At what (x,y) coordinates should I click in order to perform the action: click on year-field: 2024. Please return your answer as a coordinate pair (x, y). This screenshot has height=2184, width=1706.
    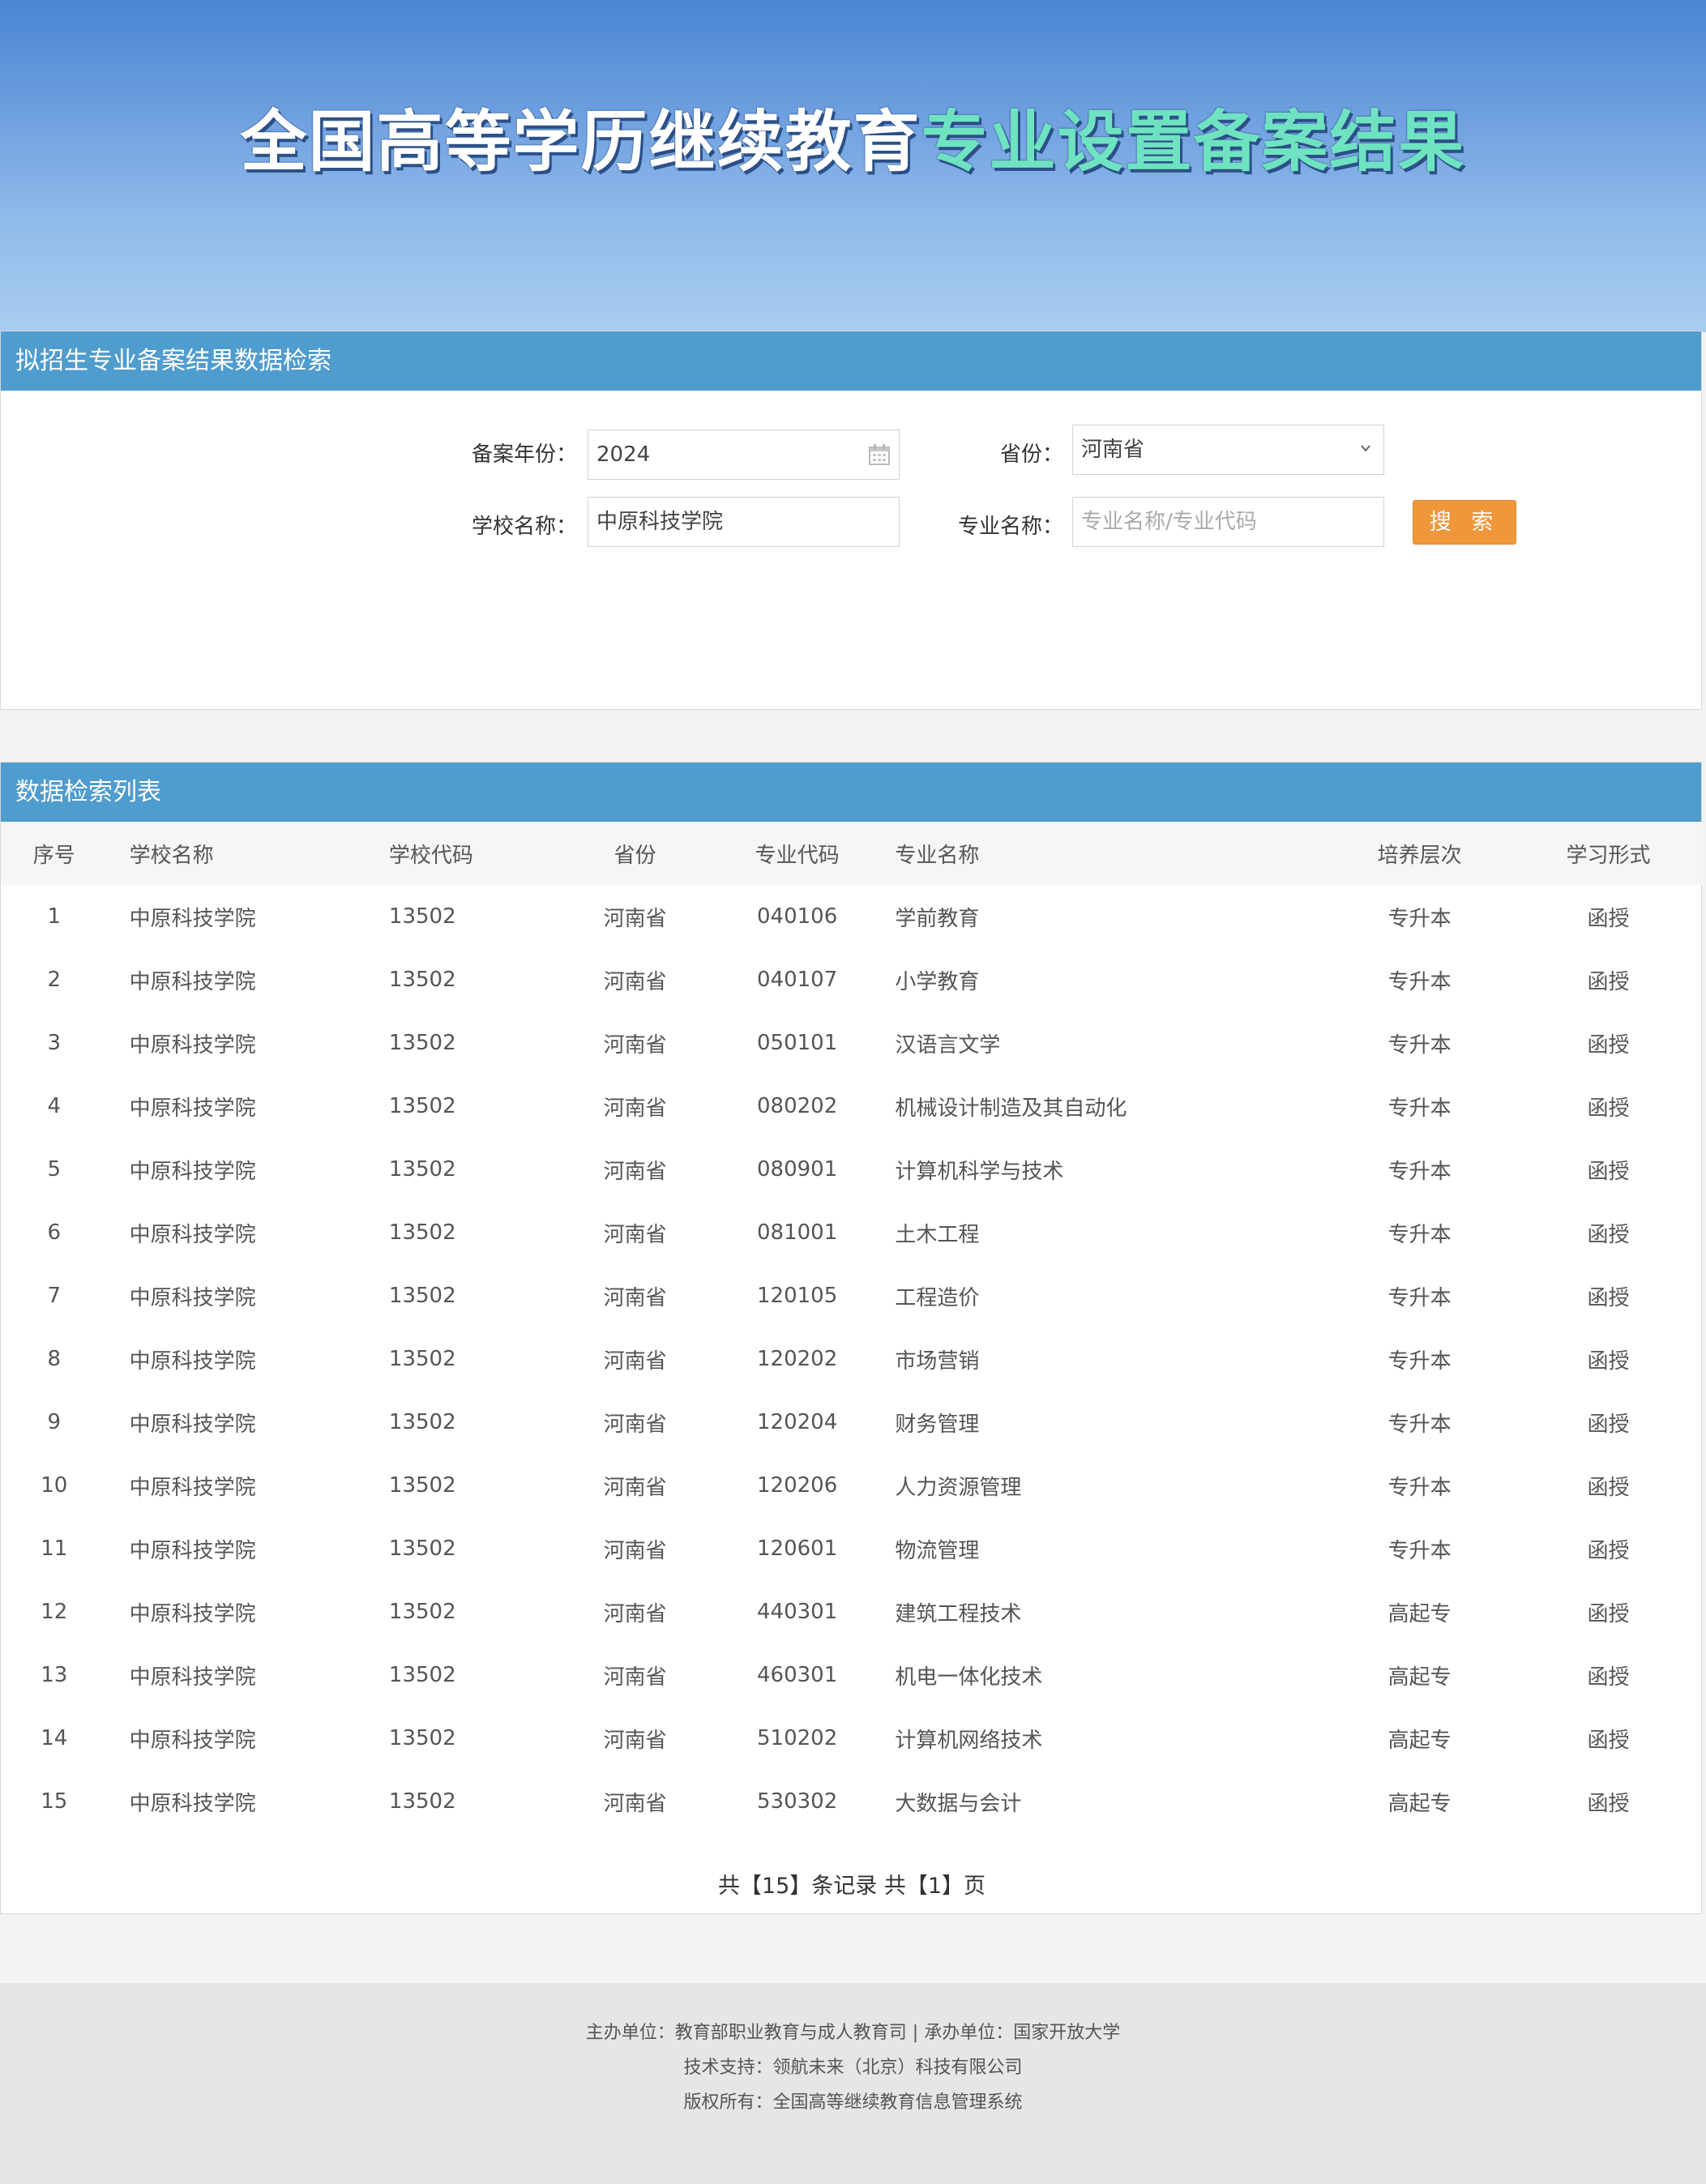
    Looking at the image, I should click on (744, 455).